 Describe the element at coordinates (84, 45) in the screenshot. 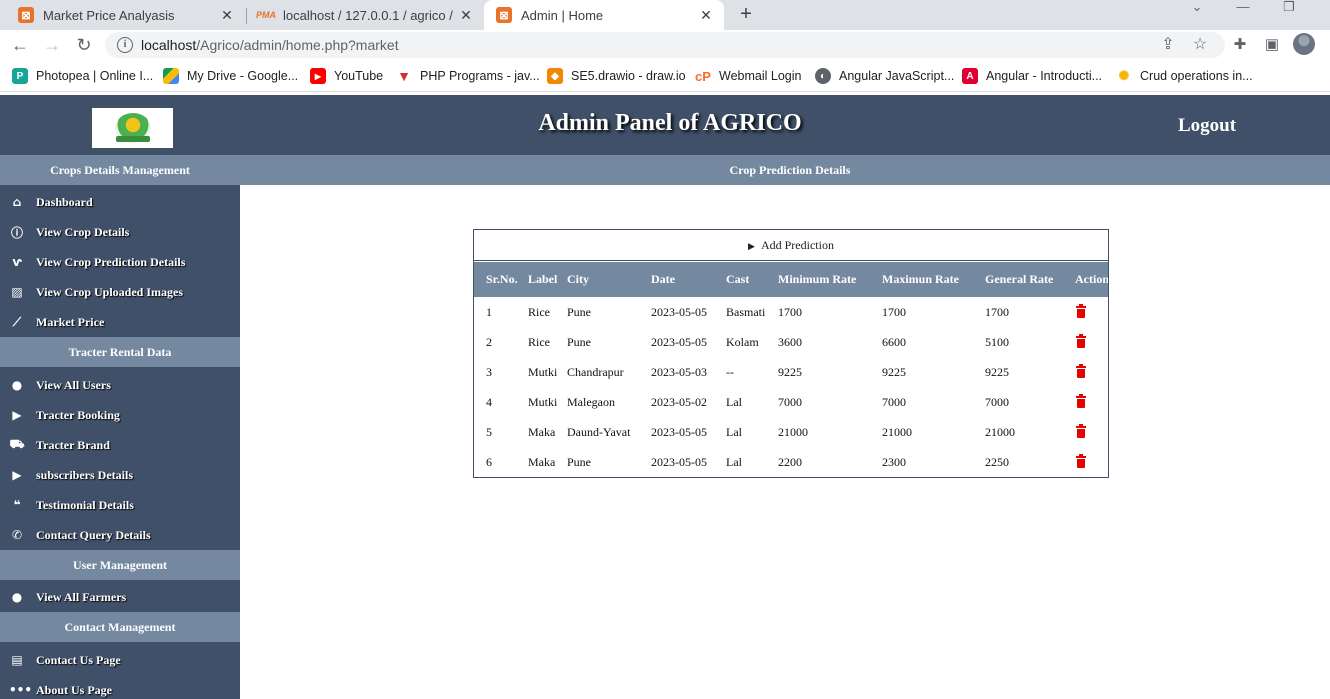

I see `reload-icon: ↻` at that location.